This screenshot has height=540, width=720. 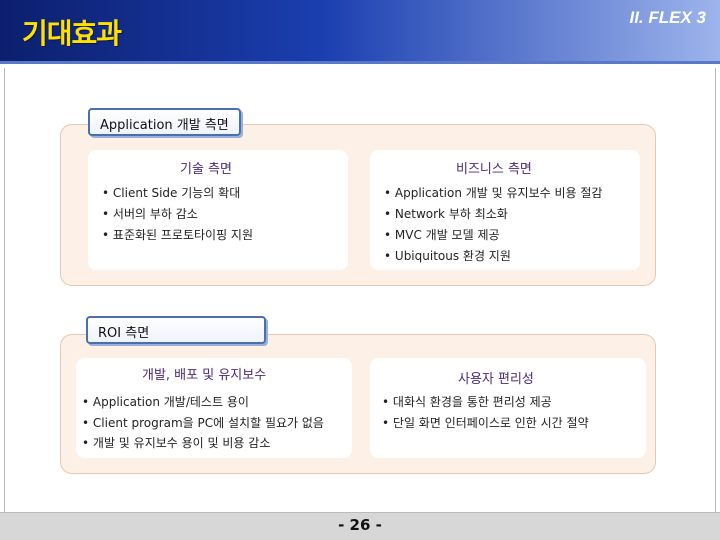 I want to click on page-number: - 26 -, so click(x=360, y=525).